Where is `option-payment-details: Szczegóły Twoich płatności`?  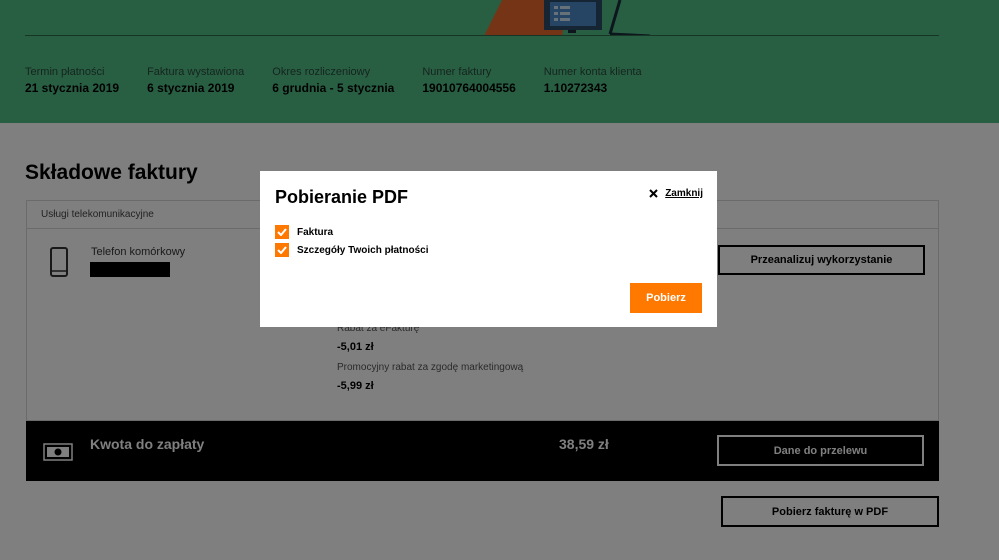 option-payment-details: Szczegóły Twoich płatności is located at coordinates (352, 250).